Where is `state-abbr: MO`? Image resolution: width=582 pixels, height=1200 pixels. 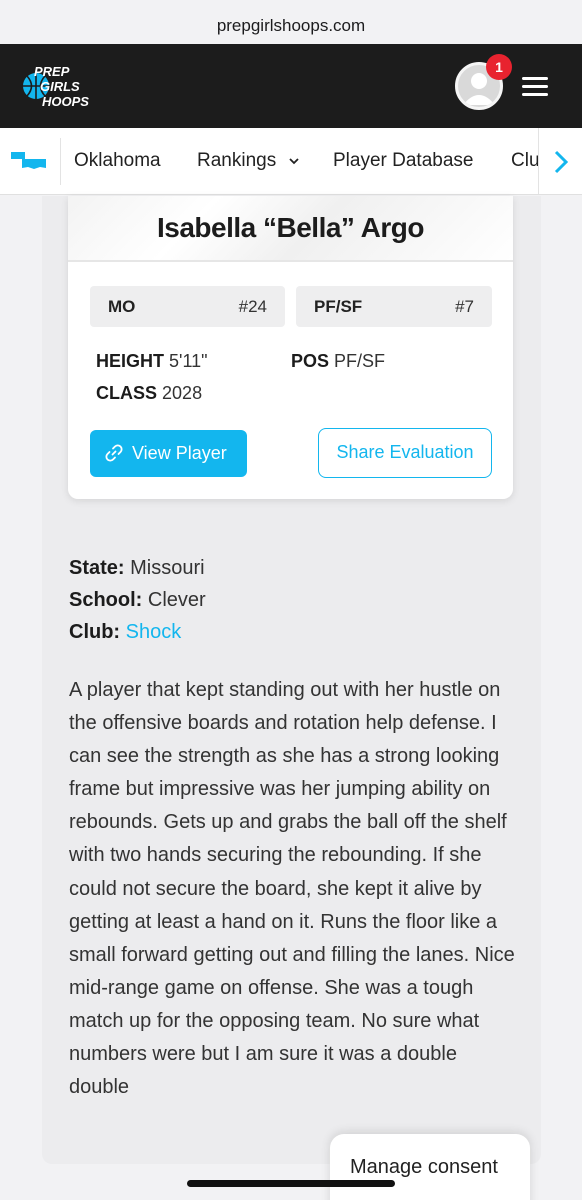 state-abbr: MO is located at coordinates (122, 306).